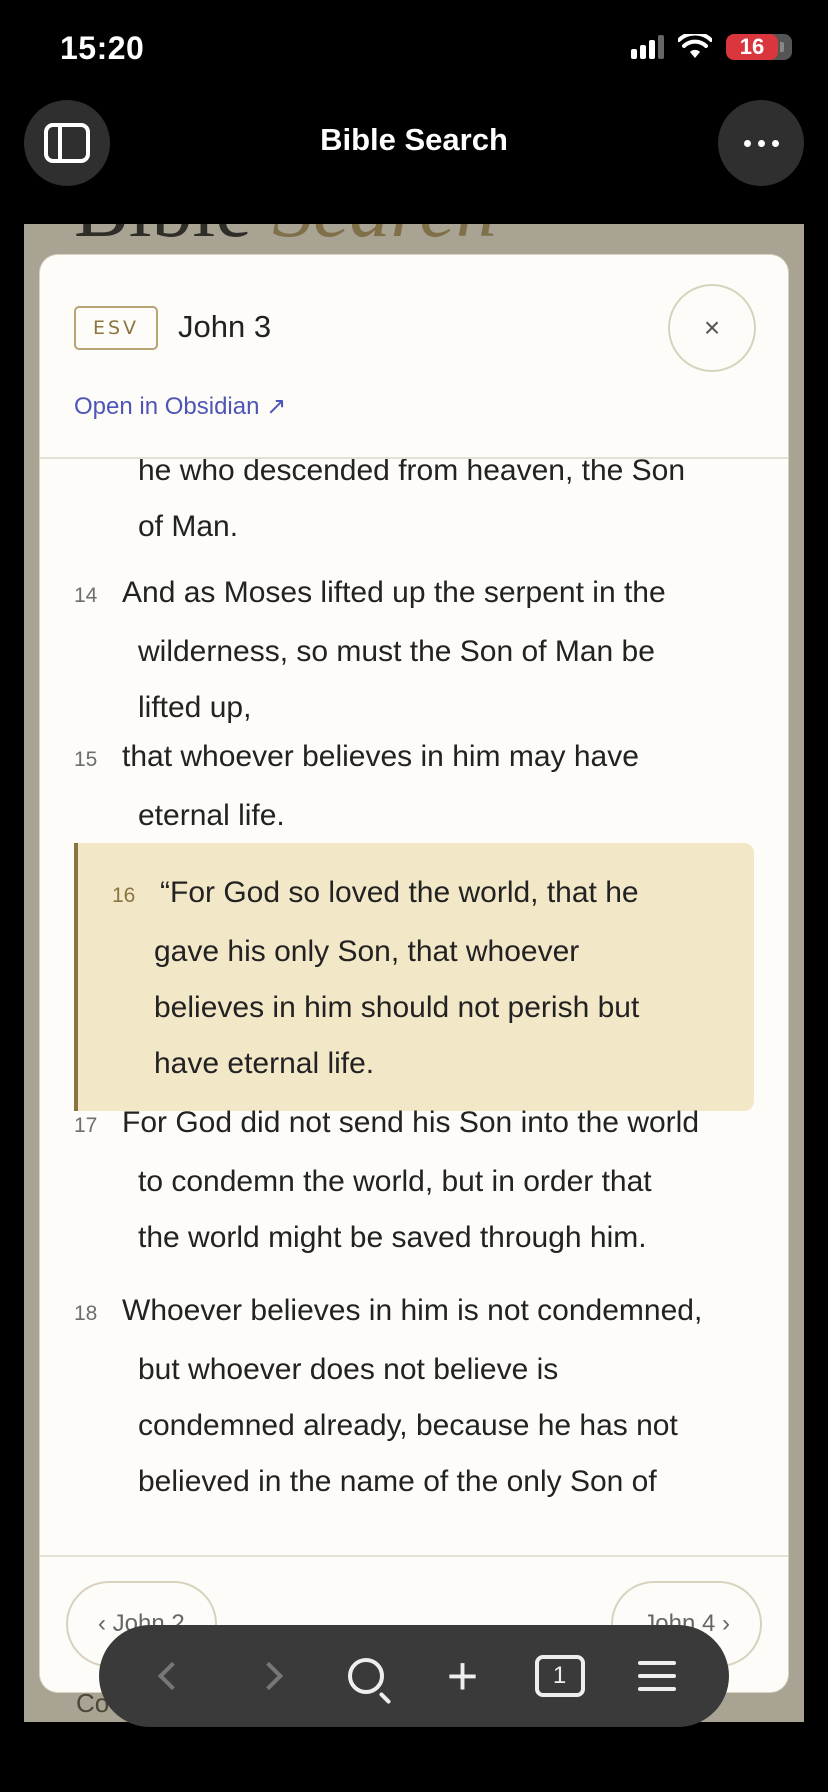 This screenshot has height=1792, width=828. What do you see at coordinates (180, 406) in the screenshot?
I see `open-in-obsidian-link: Open in Obsidian ↗` at bounding box center [180, 406].